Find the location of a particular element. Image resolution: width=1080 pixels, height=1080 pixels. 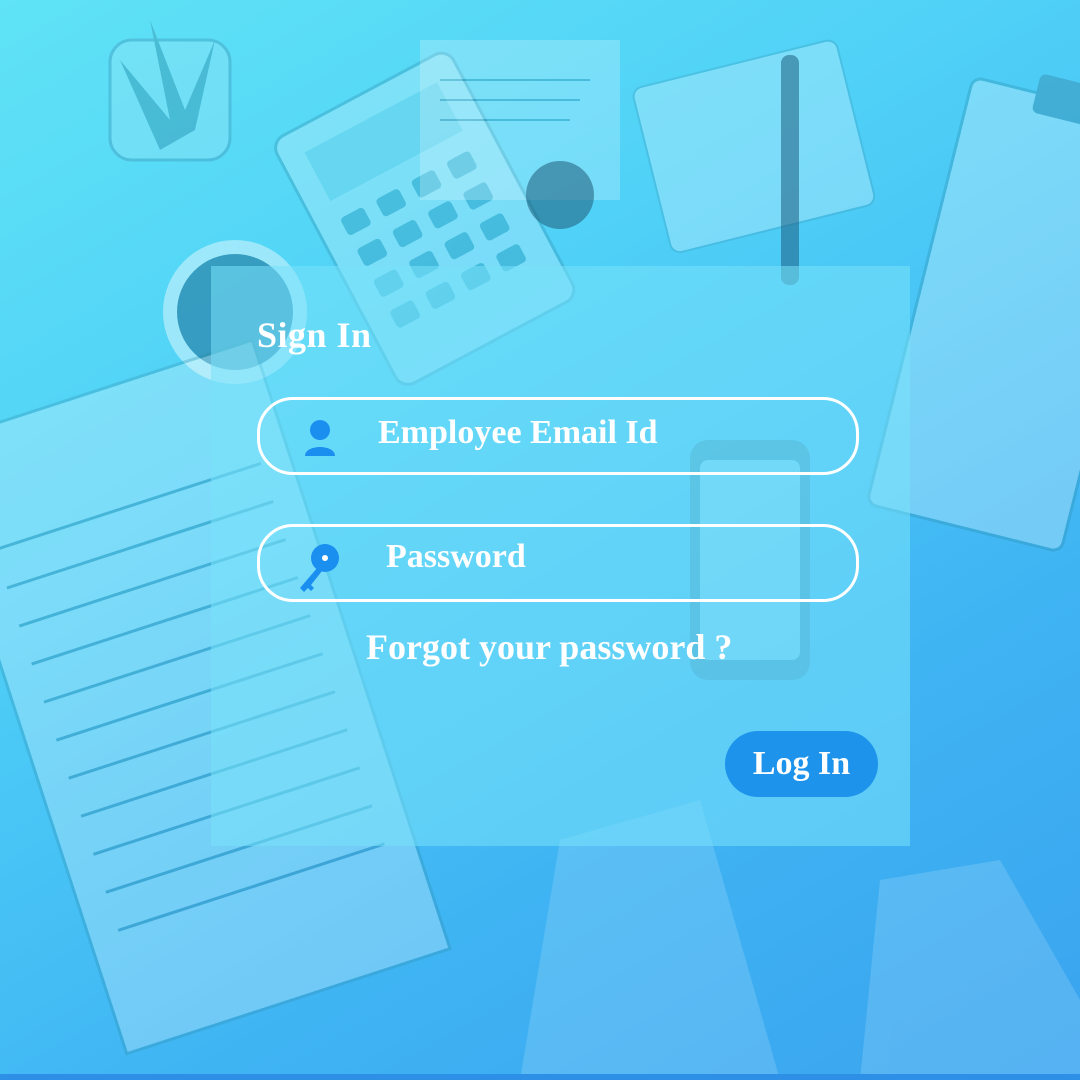

email-placeholder: Employee Email Id is located at coordinates (518, 432).